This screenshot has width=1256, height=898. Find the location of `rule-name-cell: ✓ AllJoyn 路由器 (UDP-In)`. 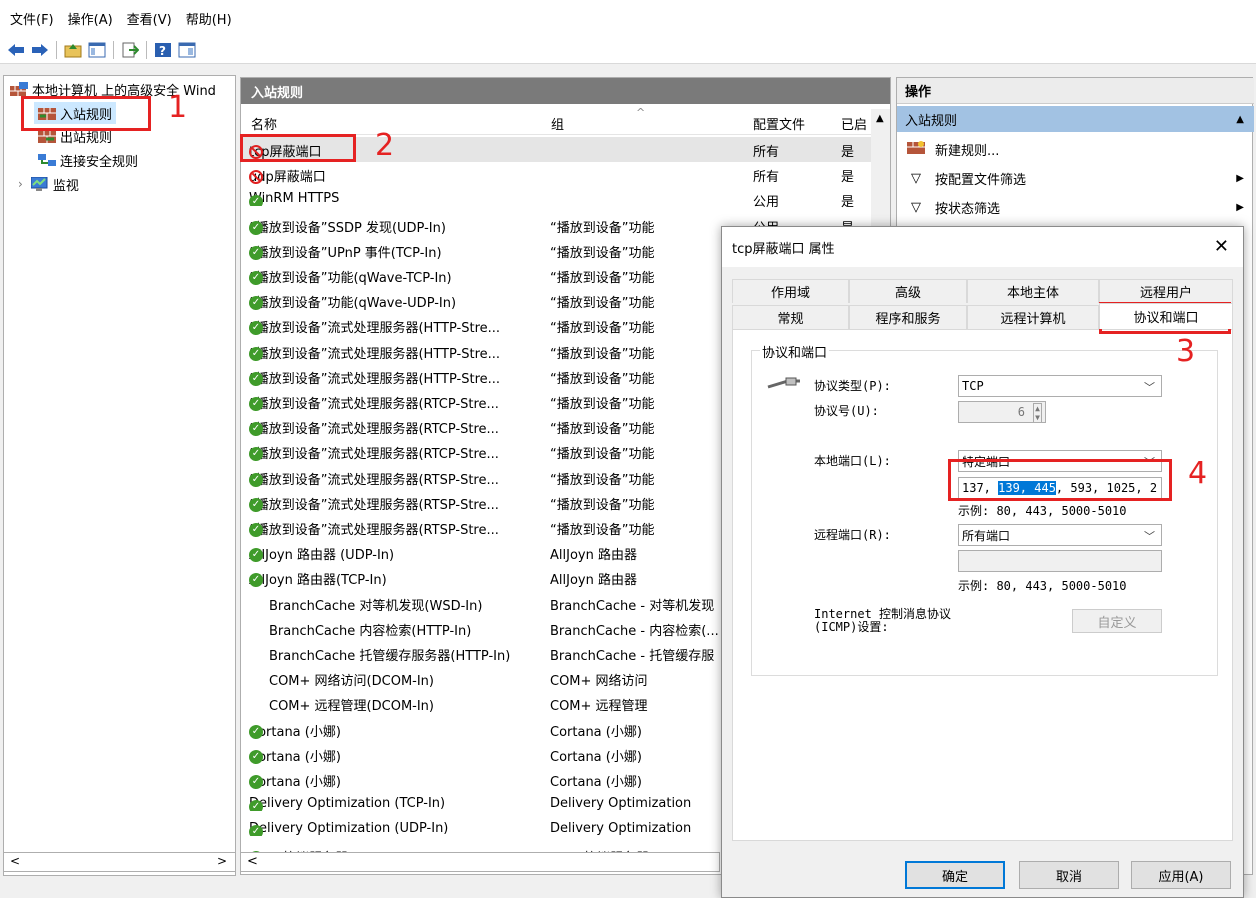

rule-name-cell: ✓ AllJoyn 路由器 (UDP-In) is located at coordinates (399, 553).